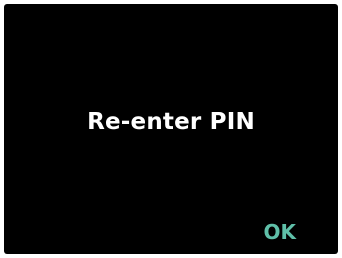  What do you see at coordinates (171, 122) in the screenshot?
I see `reenter-pin-prompt: Re-enter PIN` at bounding box center [171, 122].